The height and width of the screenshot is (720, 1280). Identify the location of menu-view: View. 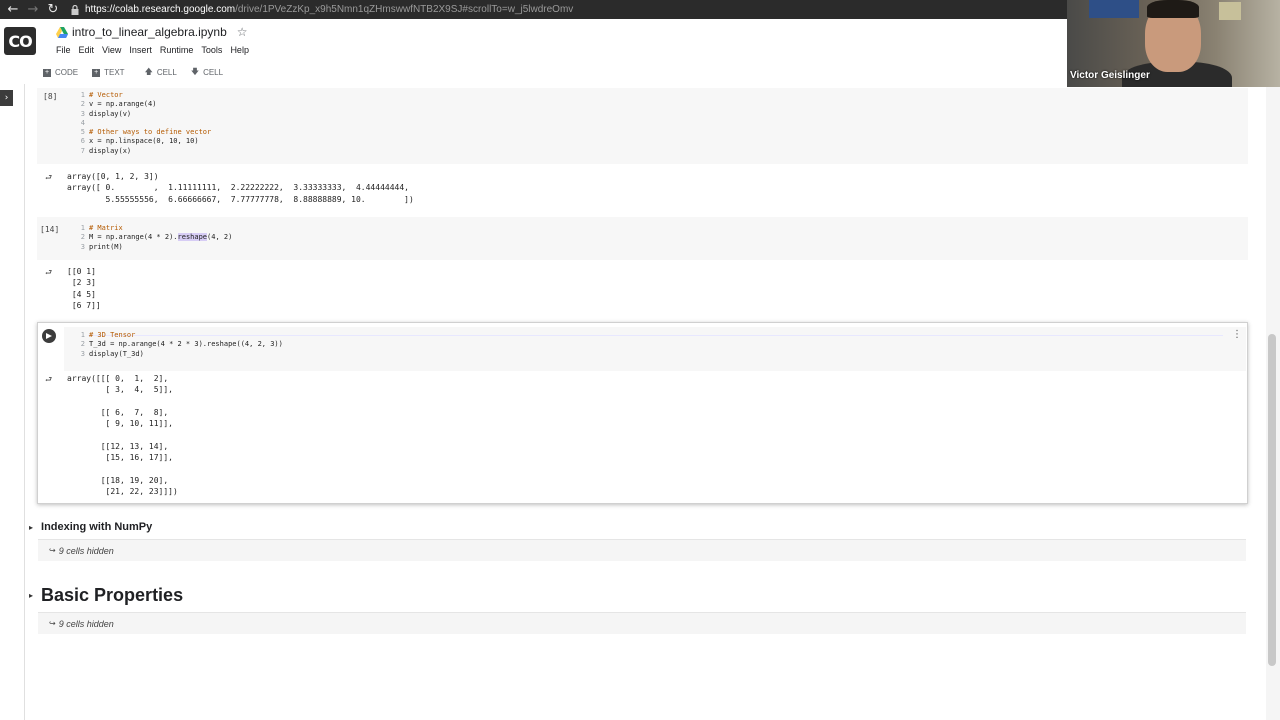
(111, 50).